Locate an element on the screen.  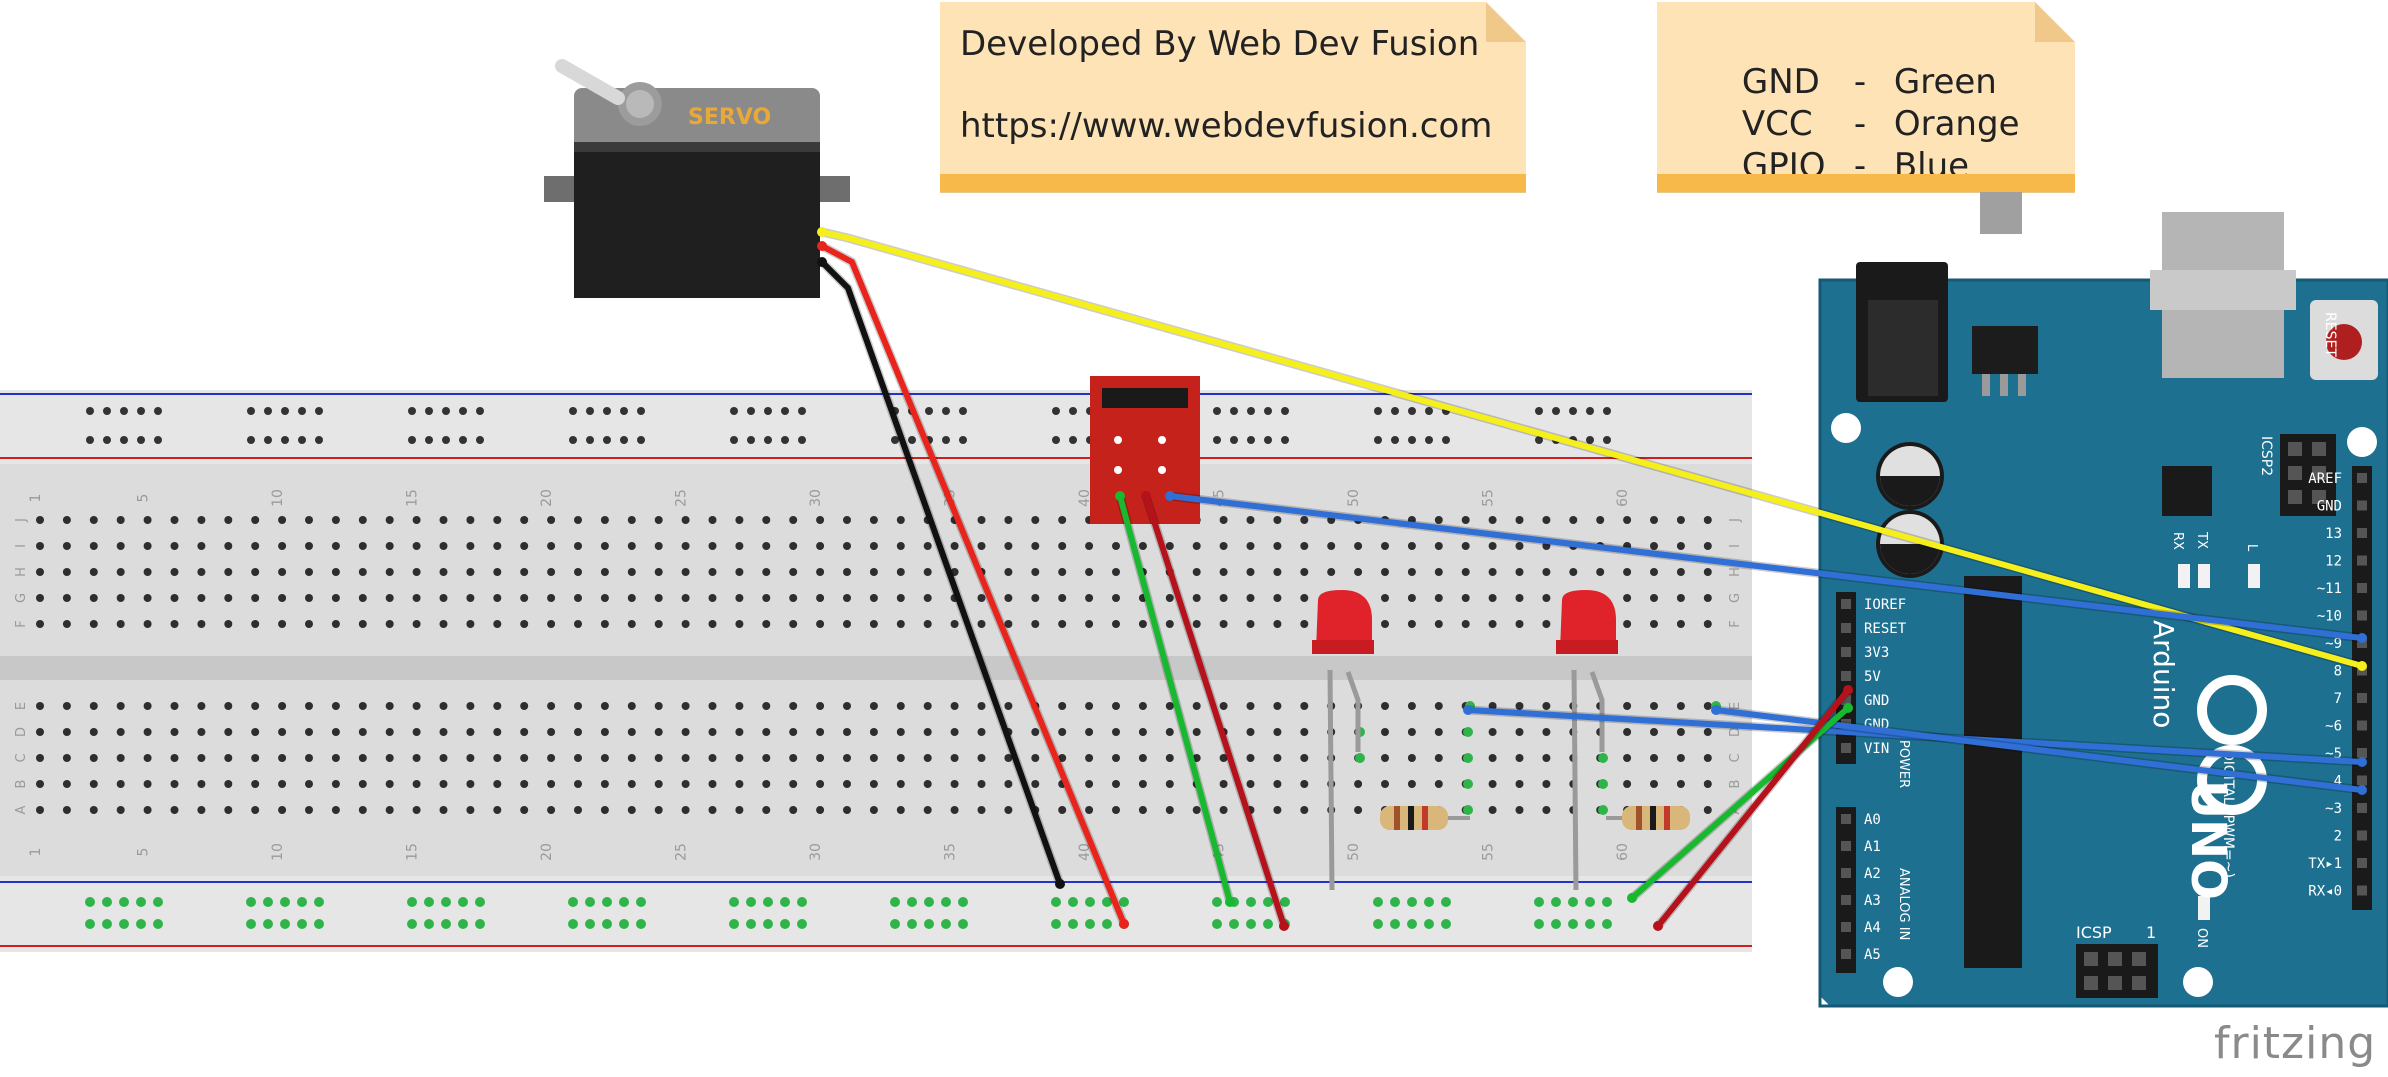
column-number: 50 is located at coordinates (1354, 498).